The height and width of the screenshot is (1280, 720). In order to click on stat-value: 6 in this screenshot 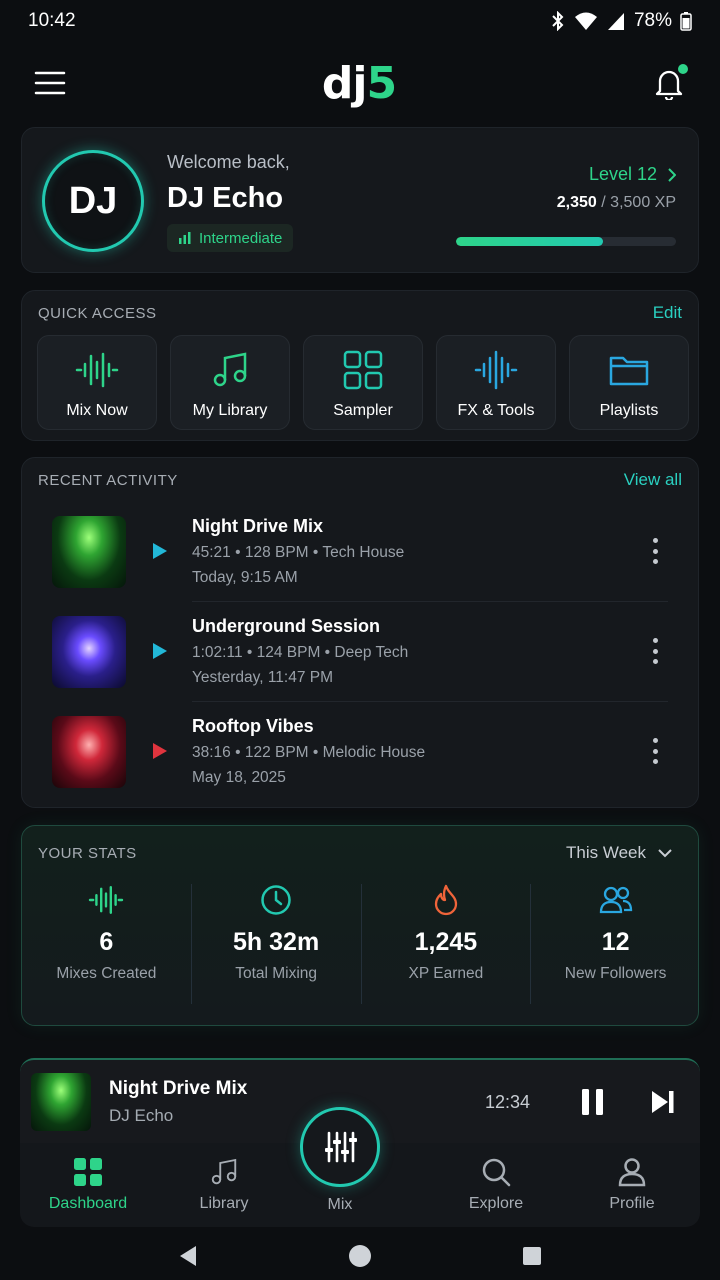, I will do `click(106, 942)`.